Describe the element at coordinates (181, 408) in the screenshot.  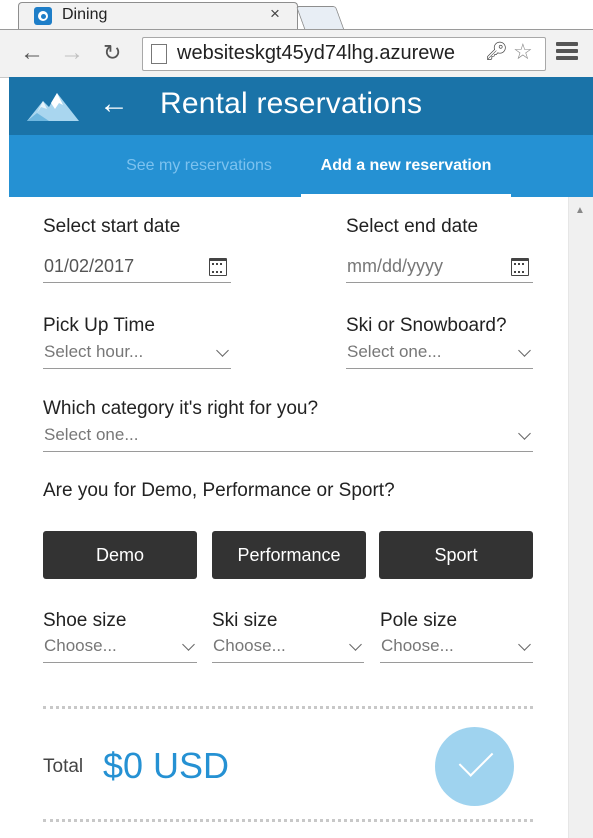
I see `category-label: Which category it's right for you?` at that location.